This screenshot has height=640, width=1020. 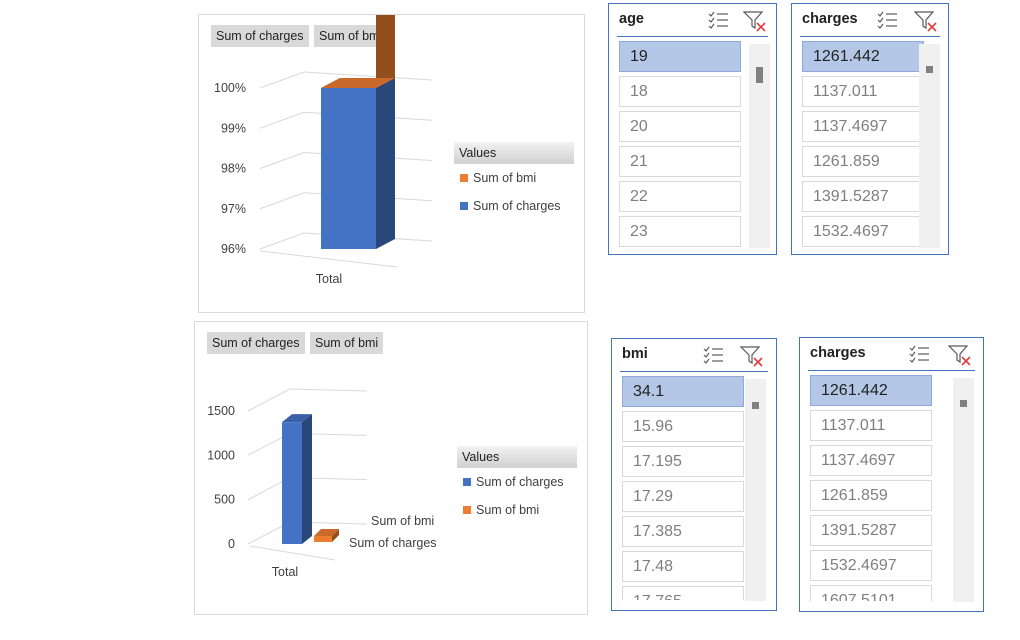 I want to click on y-tick-label: 99%, so click(x=233, y=128).